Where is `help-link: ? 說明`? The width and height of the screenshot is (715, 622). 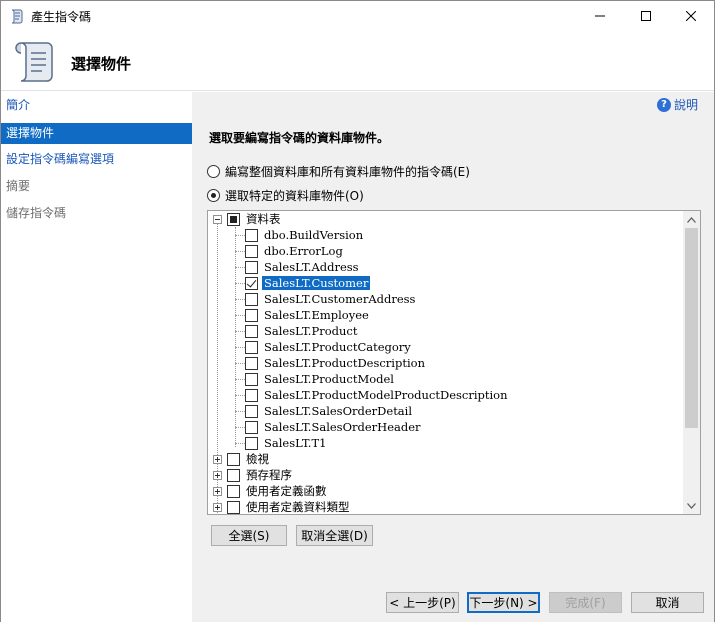
help-link: ? 說明 is located at coordinates (677, 104).